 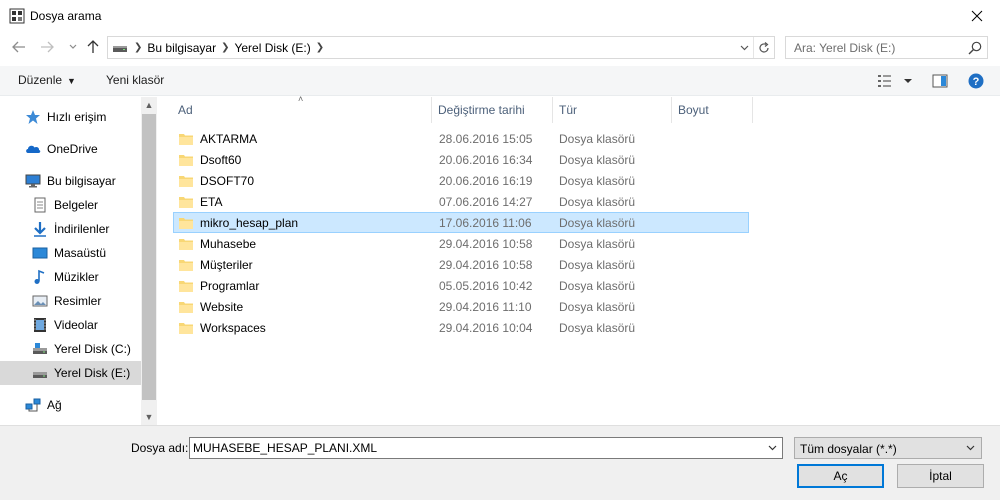 What do you see at coordinates (211, 201) in the screenshot?
I see `file-name: ETA` at bounding box center [211, 201].